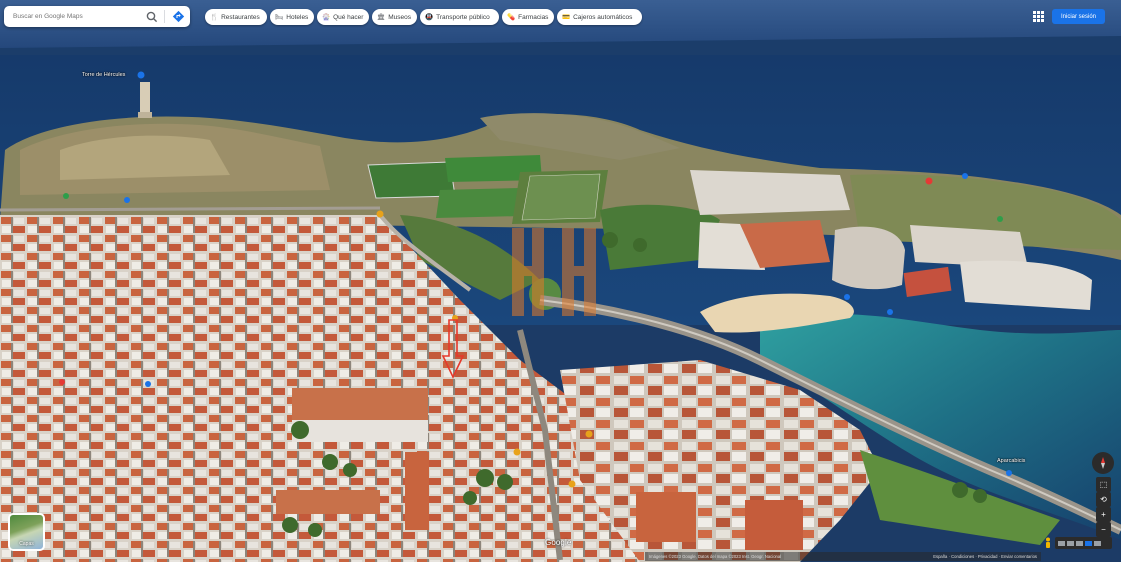 This screenshot has width=1121, height=562. What do you see at coordinates (511, 17) in the screenshot?
I see `pharmacy-icon: 💊` at bounding box center [511, 17].